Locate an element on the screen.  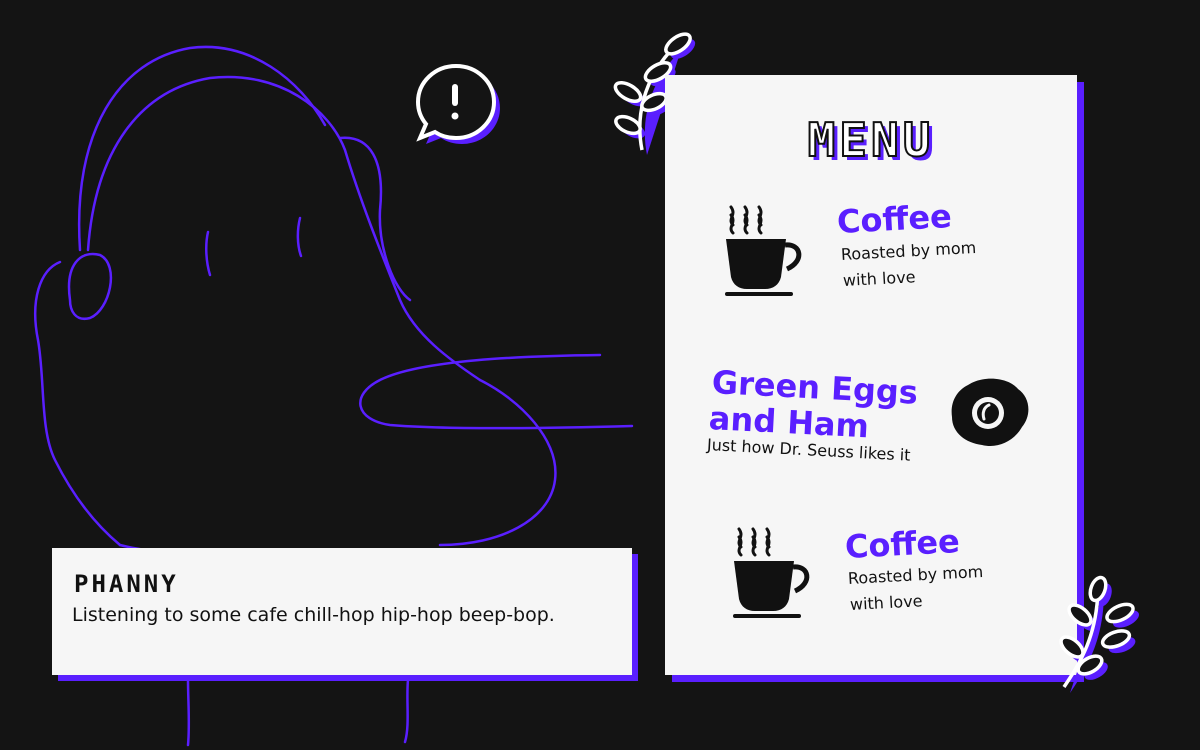
speaker-name: PHANNY is located at coordinates (126, 584).